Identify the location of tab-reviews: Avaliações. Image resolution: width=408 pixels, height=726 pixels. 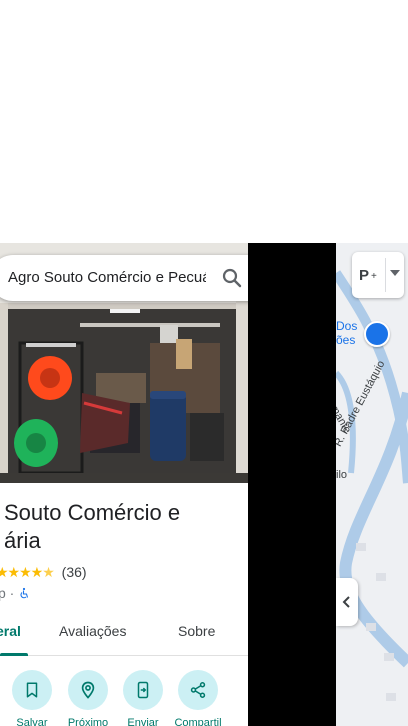
(92, 631).